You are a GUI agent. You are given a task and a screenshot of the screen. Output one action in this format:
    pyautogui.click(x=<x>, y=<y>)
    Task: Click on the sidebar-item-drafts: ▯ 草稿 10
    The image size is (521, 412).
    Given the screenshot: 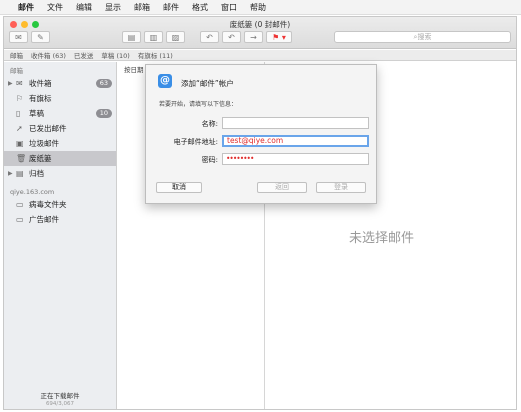 What is the action you would take?
    pyautogui.click(x=60, y=113)
    